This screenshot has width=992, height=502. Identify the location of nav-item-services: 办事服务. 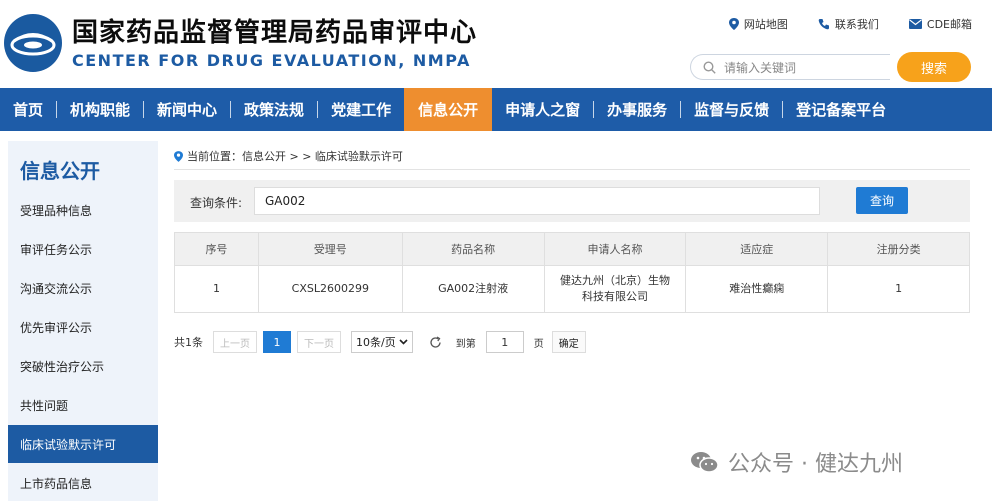
(637, 109).